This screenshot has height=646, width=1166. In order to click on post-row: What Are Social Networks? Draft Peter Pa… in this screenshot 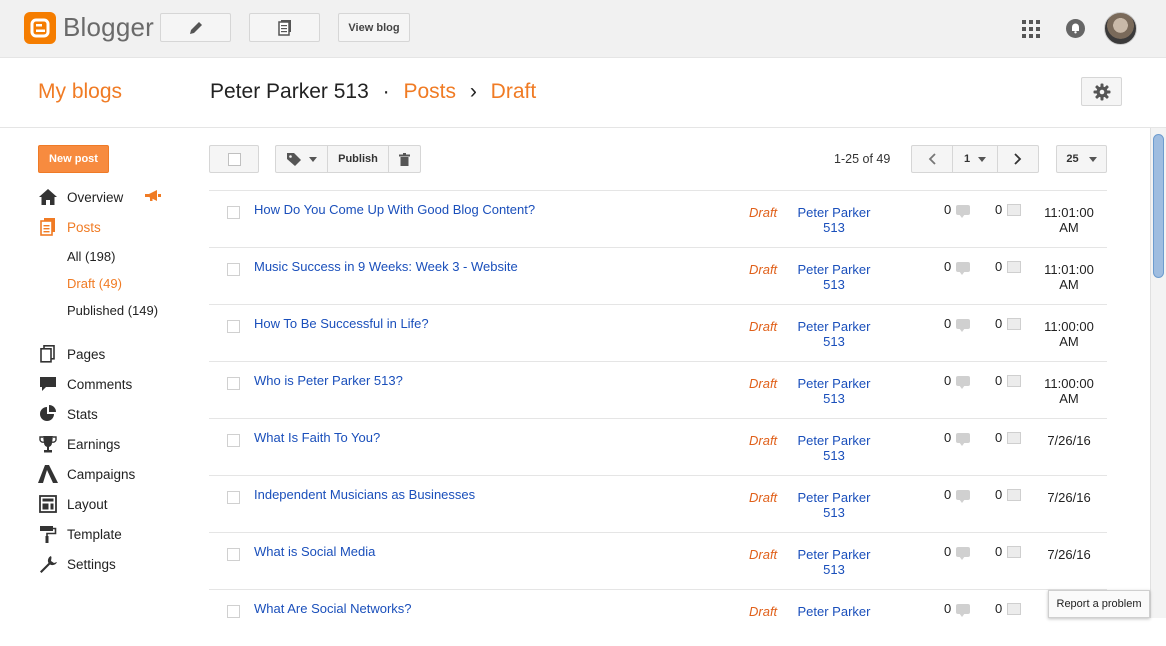, I will do `click(658, 617)`.